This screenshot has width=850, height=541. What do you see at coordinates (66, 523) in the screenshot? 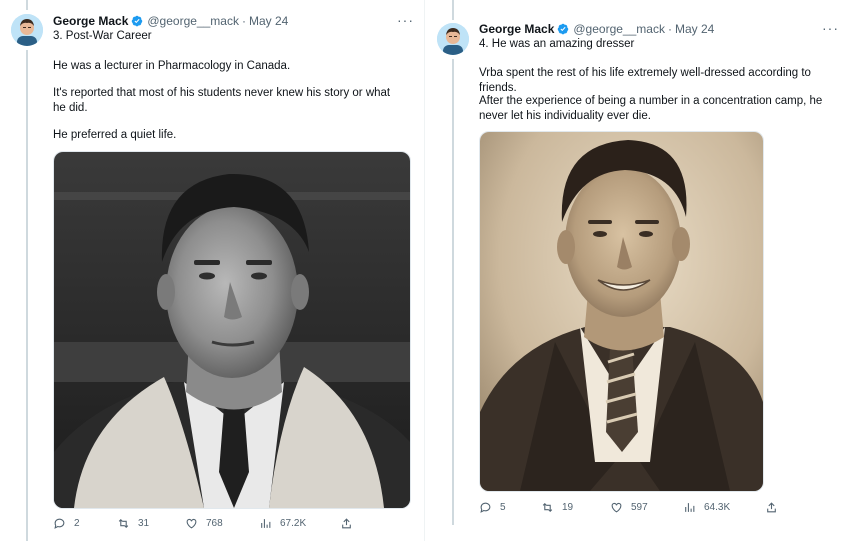
I see `reply-button: 2` at bounding box center [66, 523].